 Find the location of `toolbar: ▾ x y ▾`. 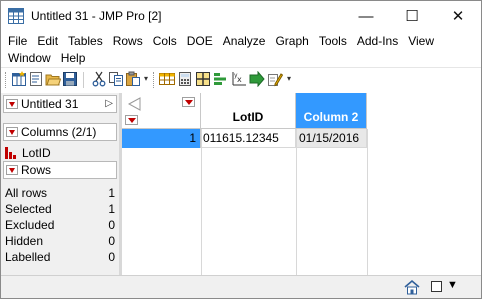

toolbar: ▾ x y ▾ is located at coordinates (241, 79).